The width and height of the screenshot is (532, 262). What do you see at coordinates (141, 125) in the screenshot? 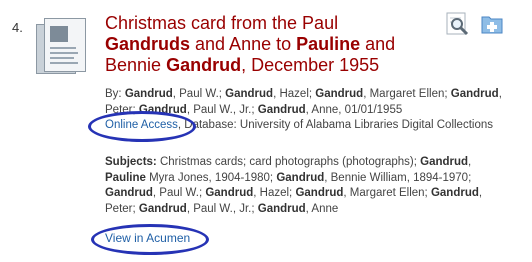
I see `online-access-link: Online Access` at bounding box center [141, 125].